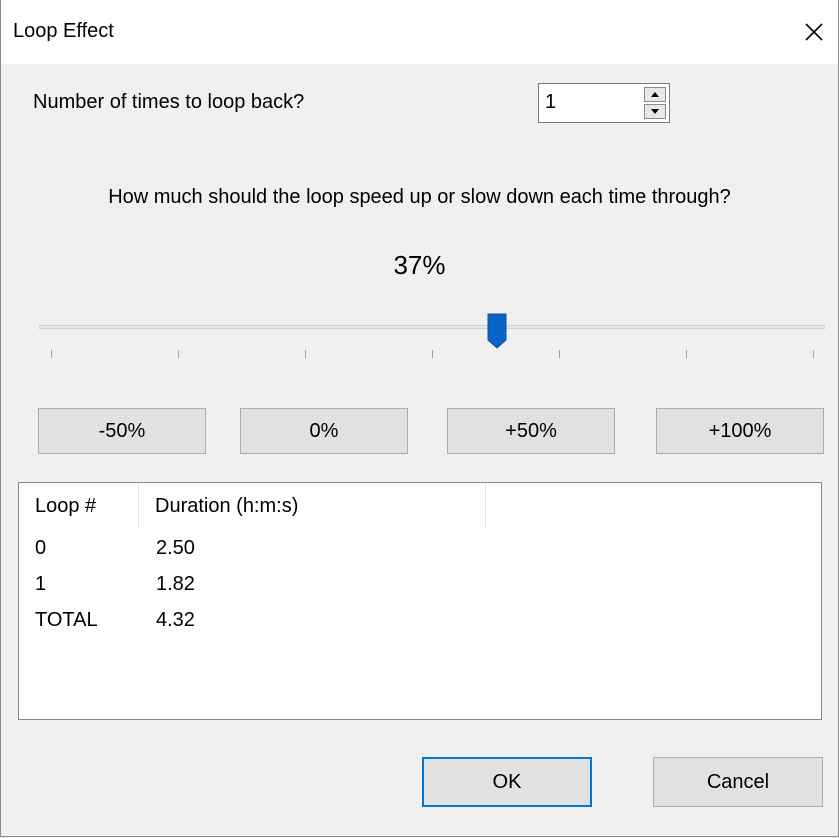  Describe the element at coordinates (66, 620) in the screenshot. I see `loop-number-cell: TOTAL` at that location.